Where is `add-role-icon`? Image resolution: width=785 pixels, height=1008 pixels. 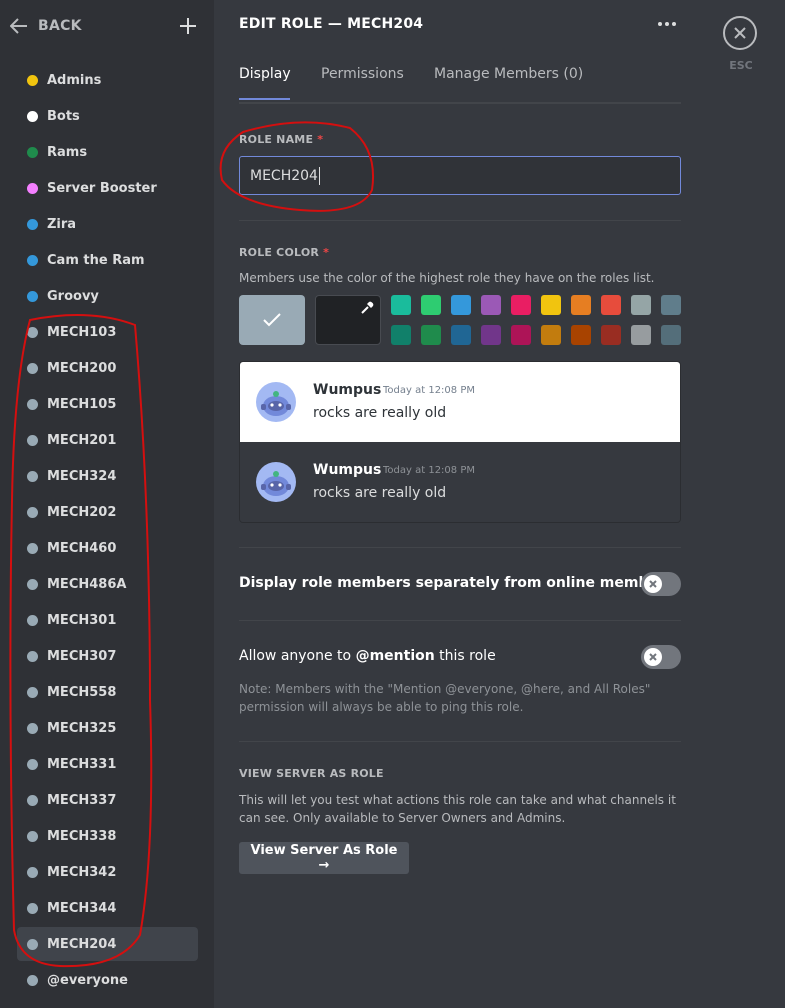 add-role-icon is located at coordinates (188, 26).